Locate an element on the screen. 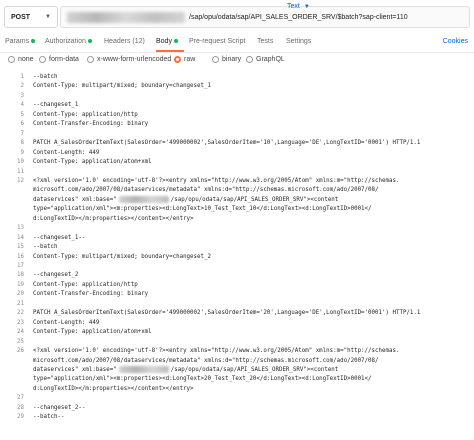 Image resolution: width=474 pixels, height=440 pixels. code-segment: --changeset_2 is located at coordinates (56, 275).